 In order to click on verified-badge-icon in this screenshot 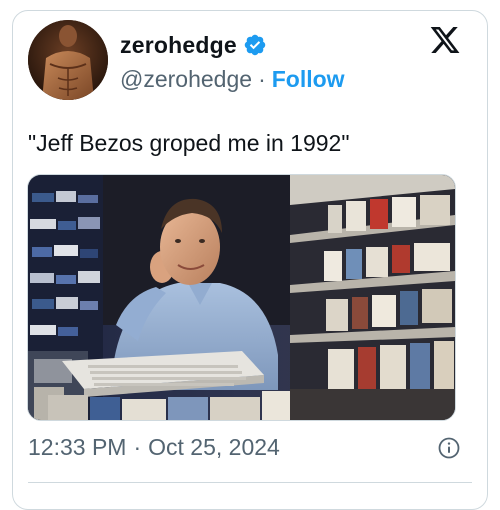, I will do `click(255, 45)`.